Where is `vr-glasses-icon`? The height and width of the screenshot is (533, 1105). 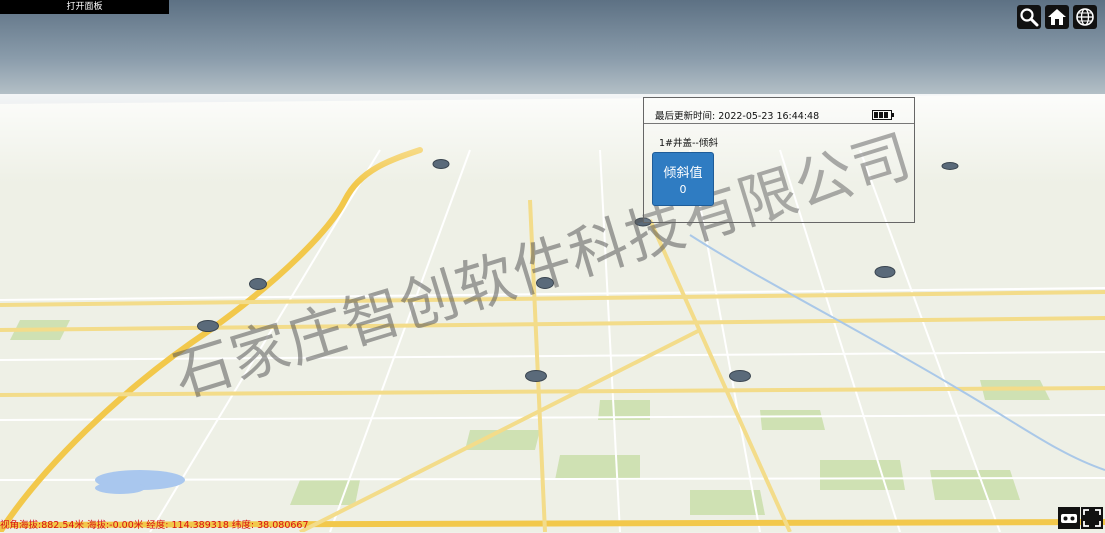
vr-glasses-icon is located at coordinates (1069, 518).